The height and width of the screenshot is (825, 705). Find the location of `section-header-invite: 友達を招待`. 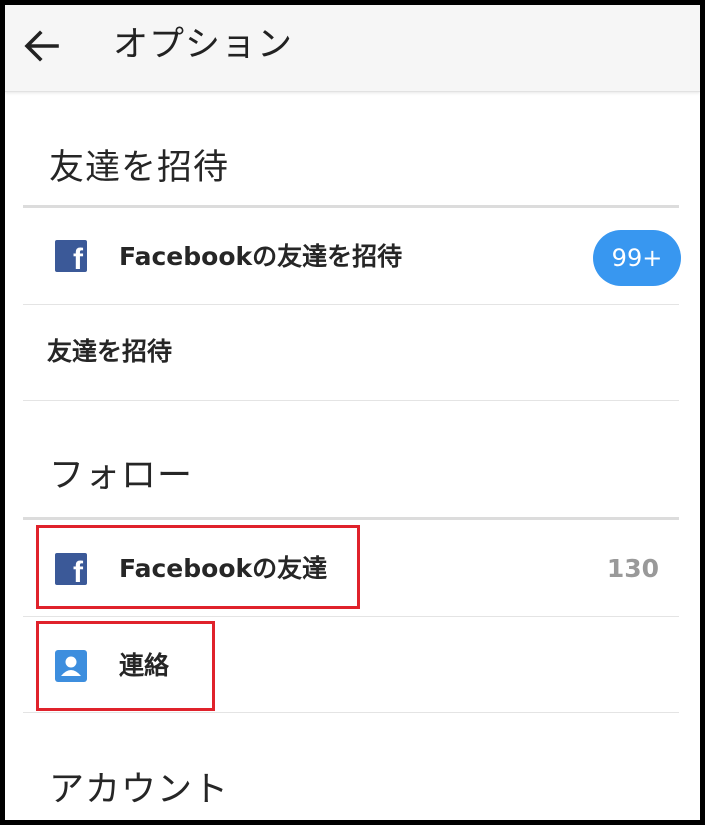

section-header-invite: 友達を招待 is located at coordinates (139, 168).